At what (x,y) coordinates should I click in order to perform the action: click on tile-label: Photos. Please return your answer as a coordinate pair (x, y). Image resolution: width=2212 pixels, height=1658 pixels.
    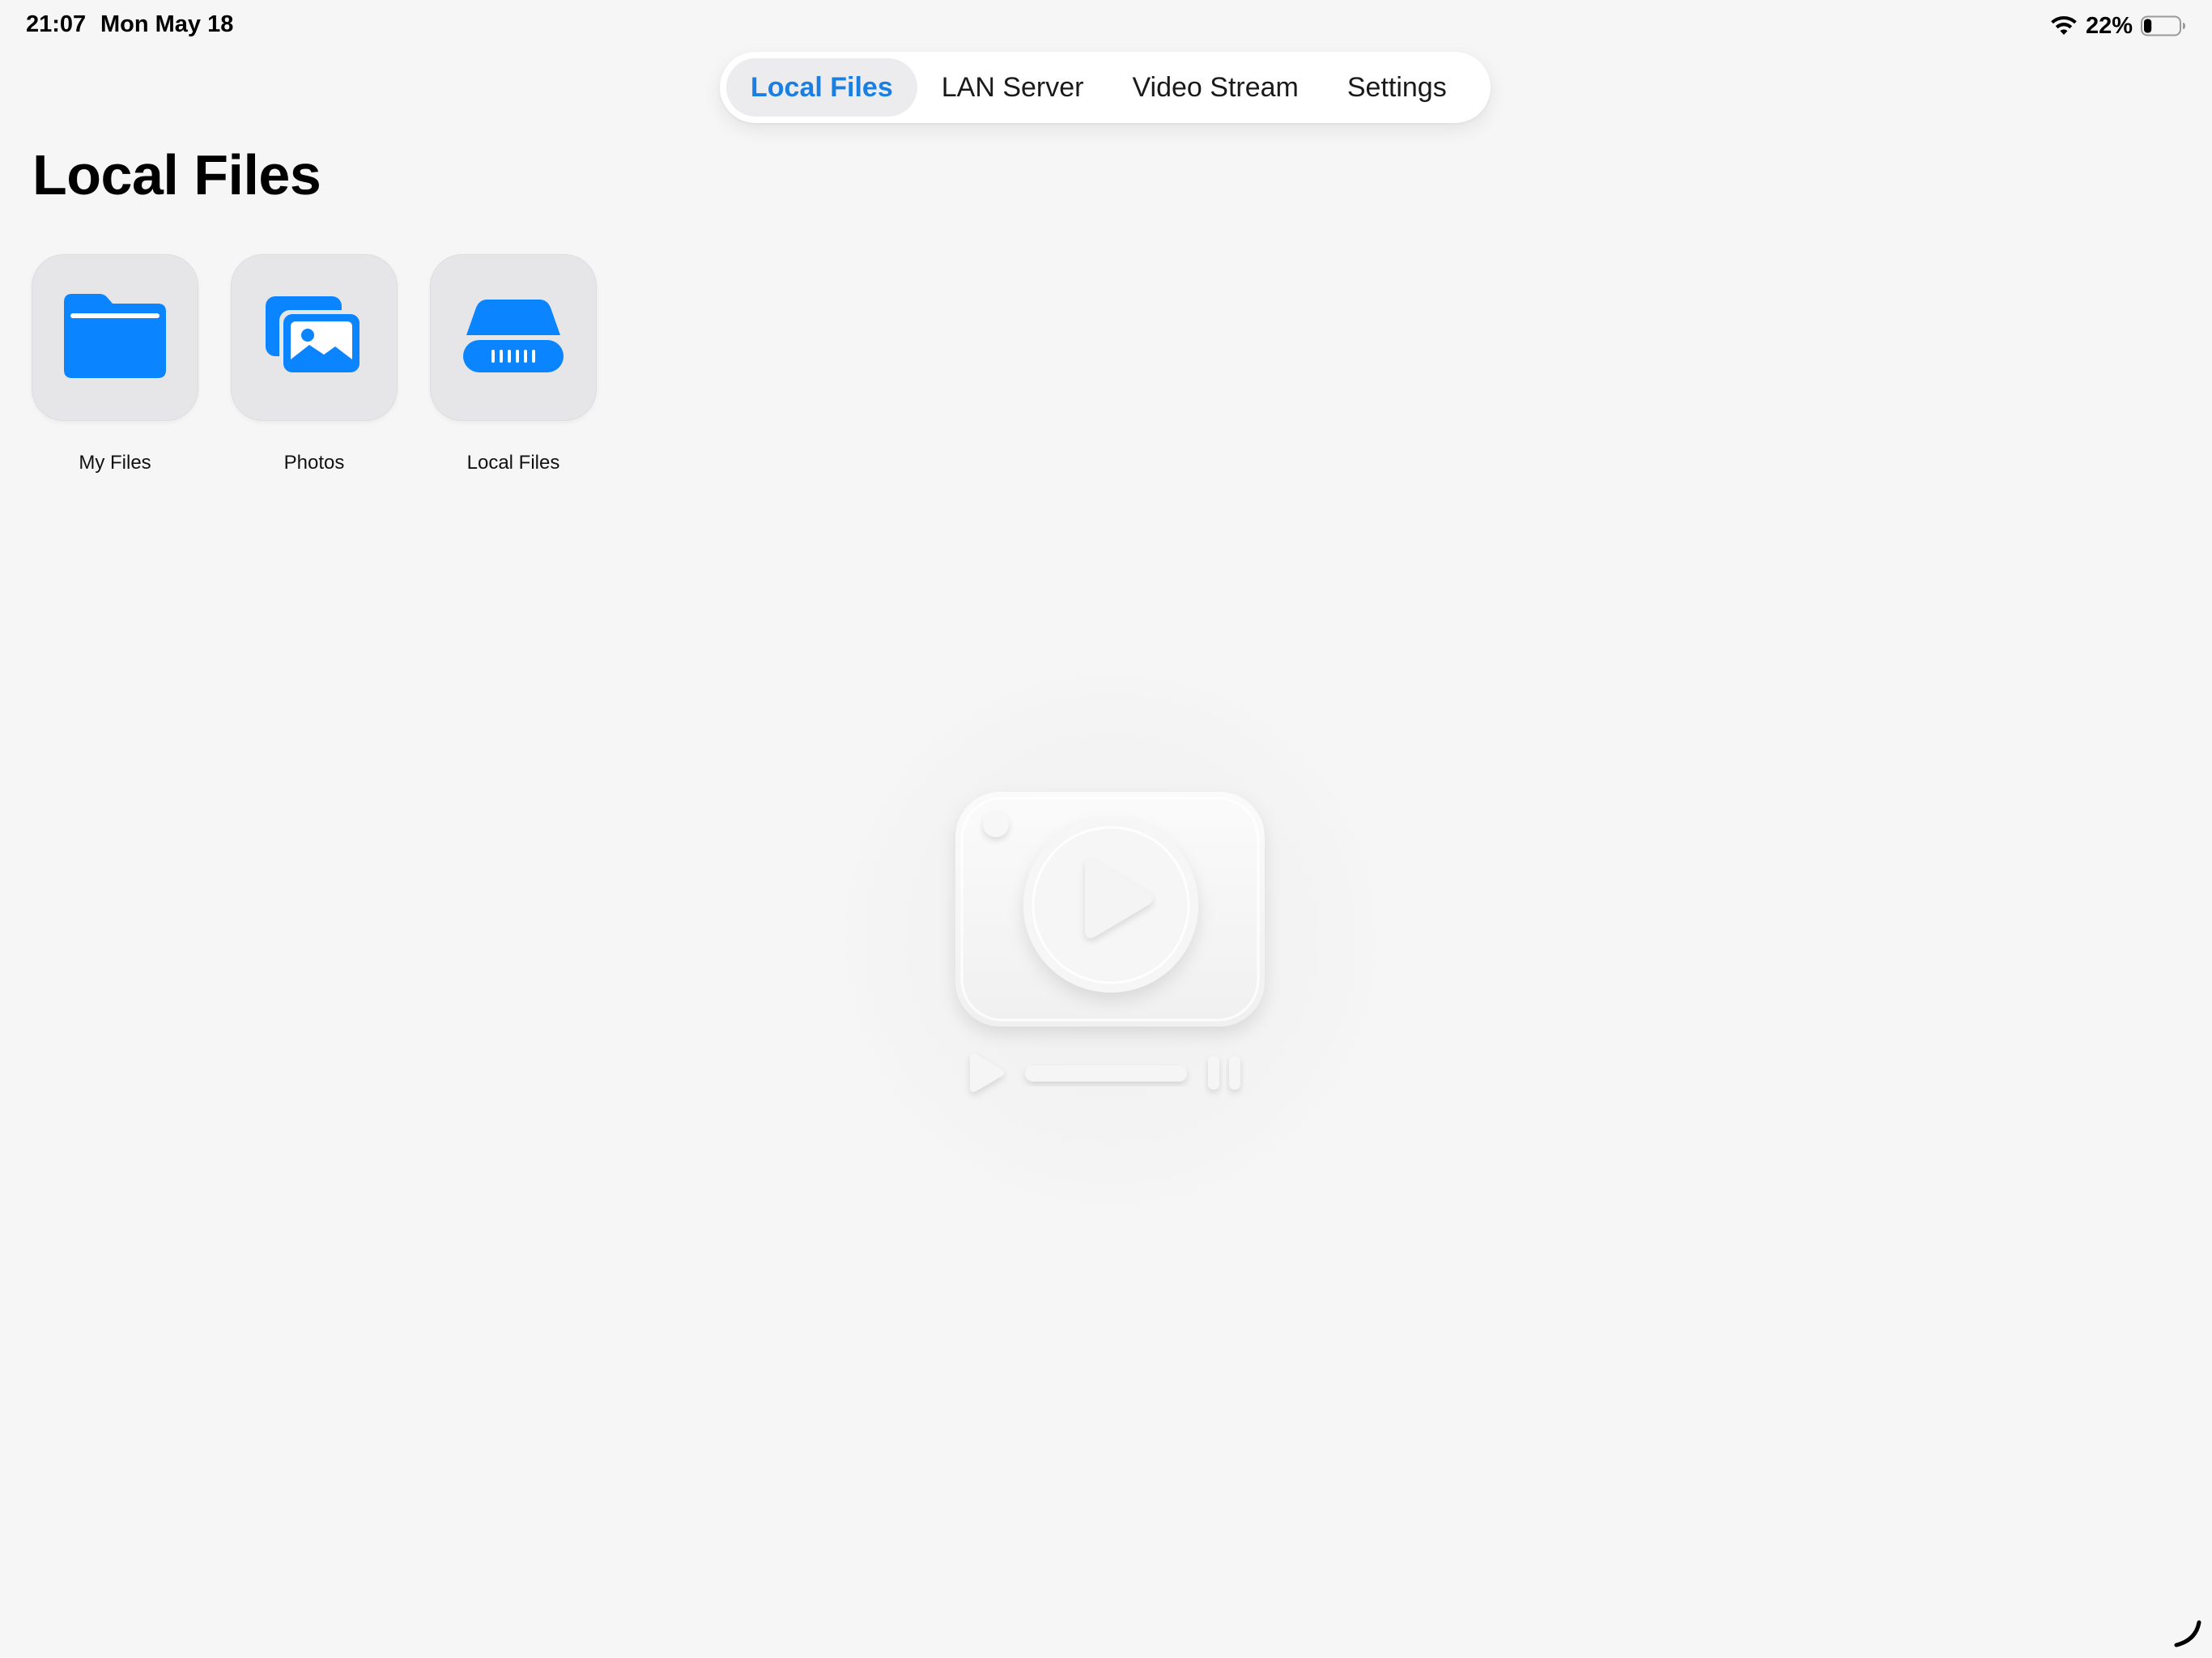
    Looking at the image, I should click on (314, 463).